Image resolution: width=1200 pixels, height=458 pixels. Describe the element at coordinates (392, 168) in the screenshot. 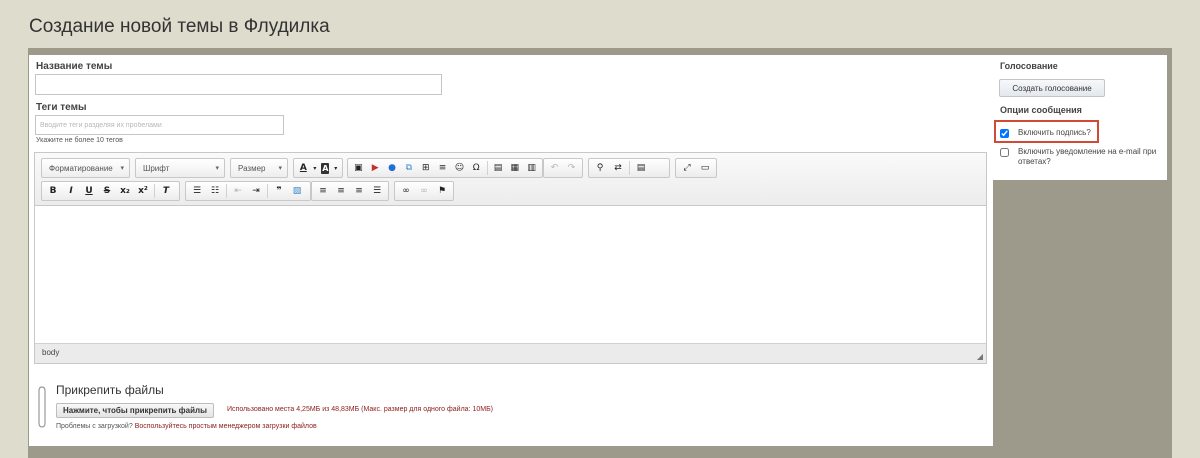

I see `media-icon: ●` at that location.